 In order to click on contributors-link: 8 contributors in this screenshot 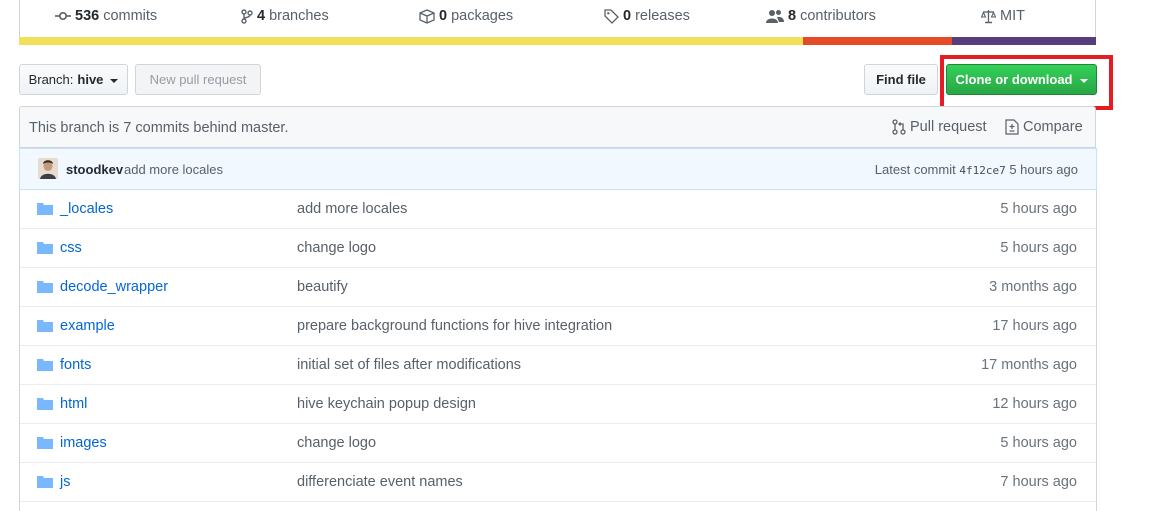, I will do `click(821, 16)`.